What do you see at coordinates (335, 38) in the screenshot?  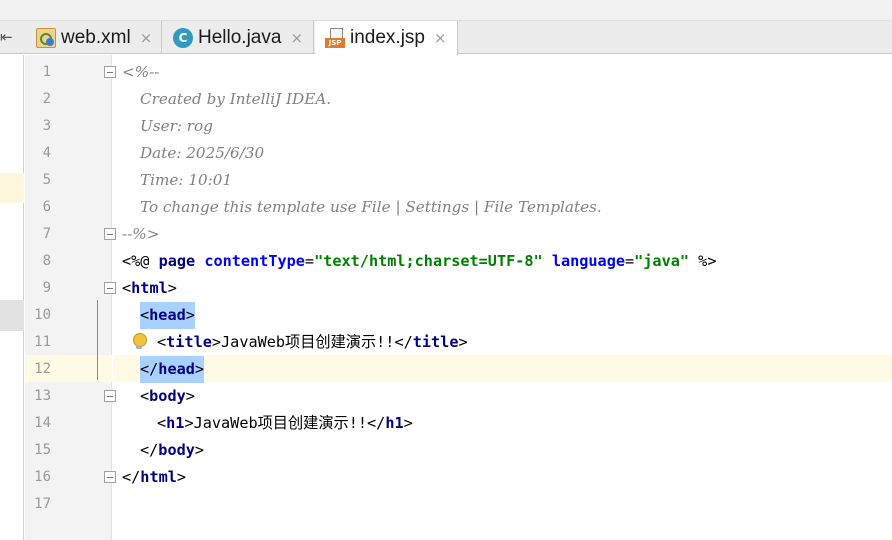 I see `jsp-file-icon: JSP` at bounding box center [335, 38].